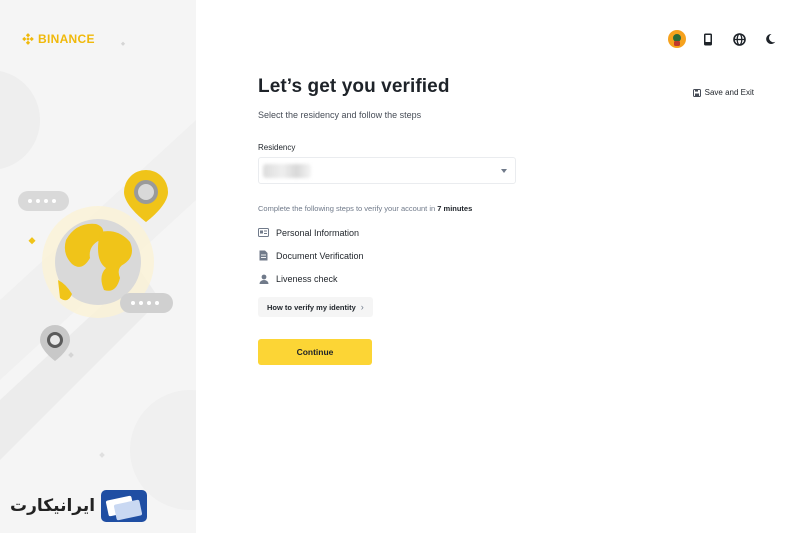 The height and width of the screenshot is (533, 800). Describe the element at coordinates (388, 255) in the screenshot. I see `step-document-verification: Document Verification` at that location.